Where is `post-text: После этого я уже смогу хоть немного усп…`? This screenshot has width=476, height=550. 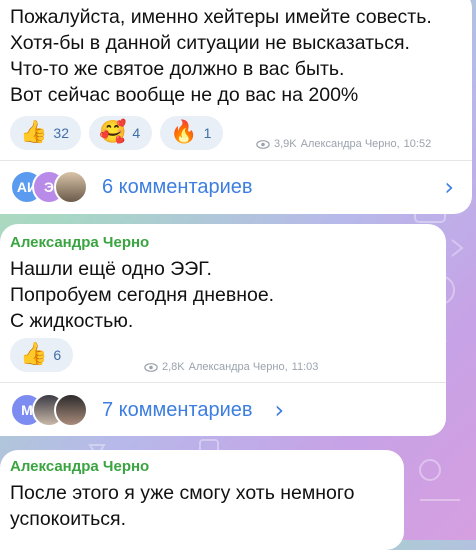 post-text: После этого я уже смогу хоть немного усп… is located at coordinates (182, 506).